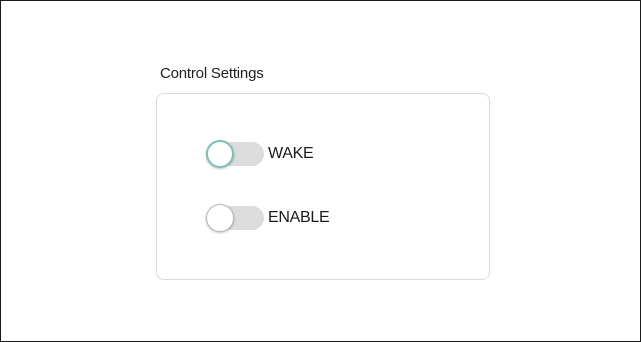 This screenshot has width=641, height=342. What do you see at coordinates (235, 218) in the screenshot?
I see `enable-toggle-track` at bounding box center [235, 218].